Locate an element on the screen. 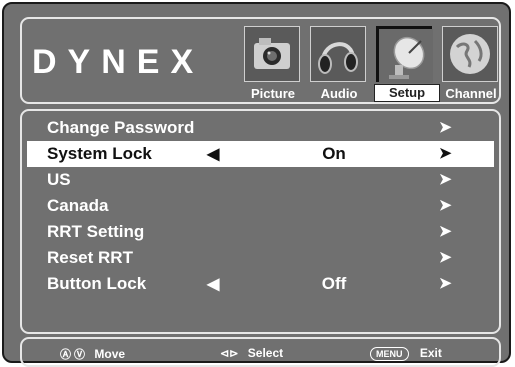 The width and height of the screenshot is (515, 367). hint-select: ⊲⊳ Select is located at coordinates (251, 353).